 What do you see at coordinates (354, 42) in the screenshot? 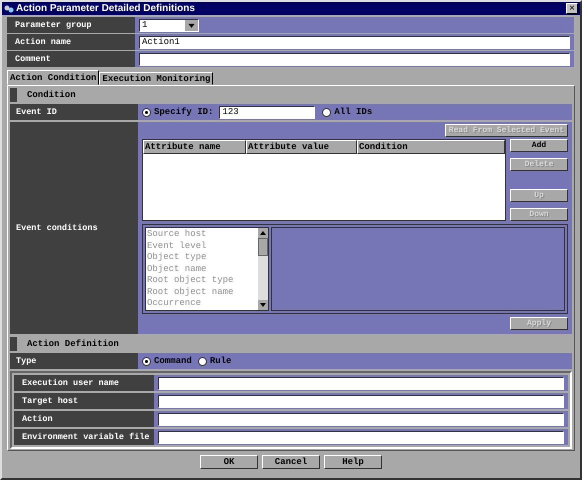
I see `text-field: Action1` at bounding box center [354, 42].